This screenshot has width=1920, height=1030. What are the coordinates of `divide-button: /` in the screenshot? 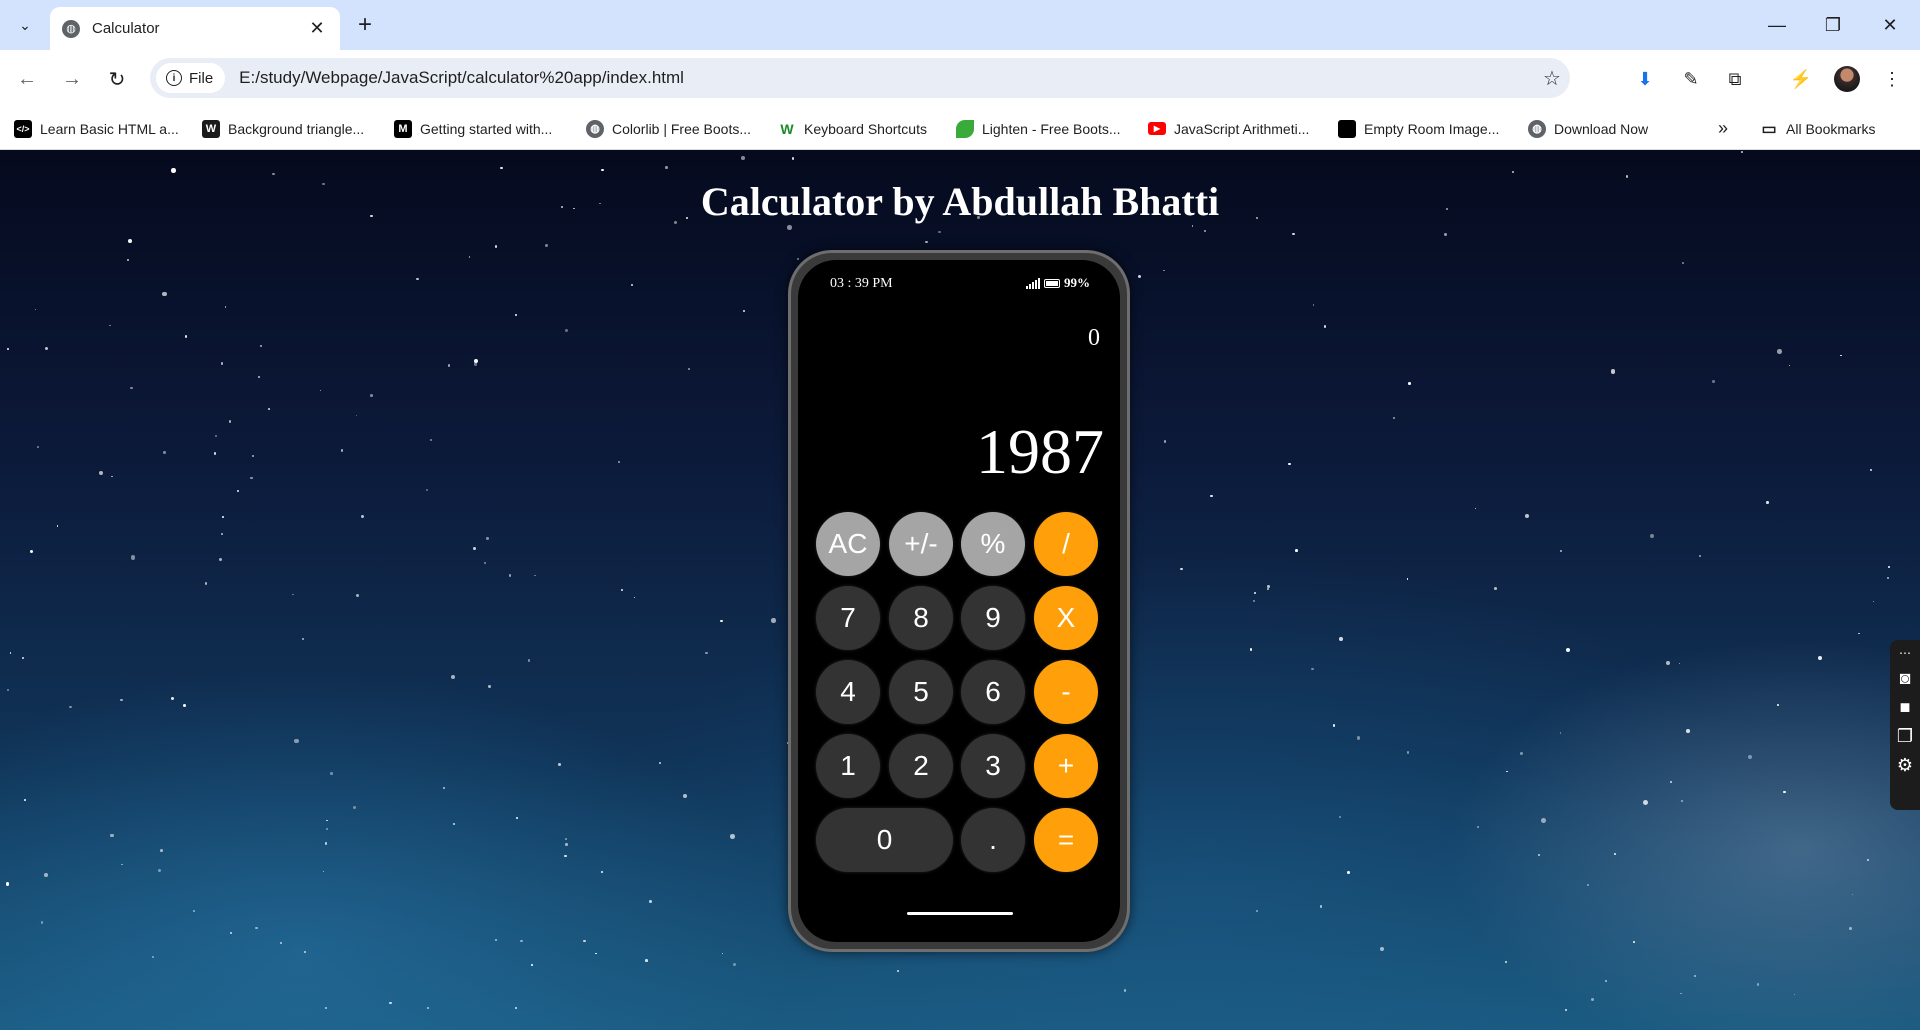 It's located at (1066, 544).